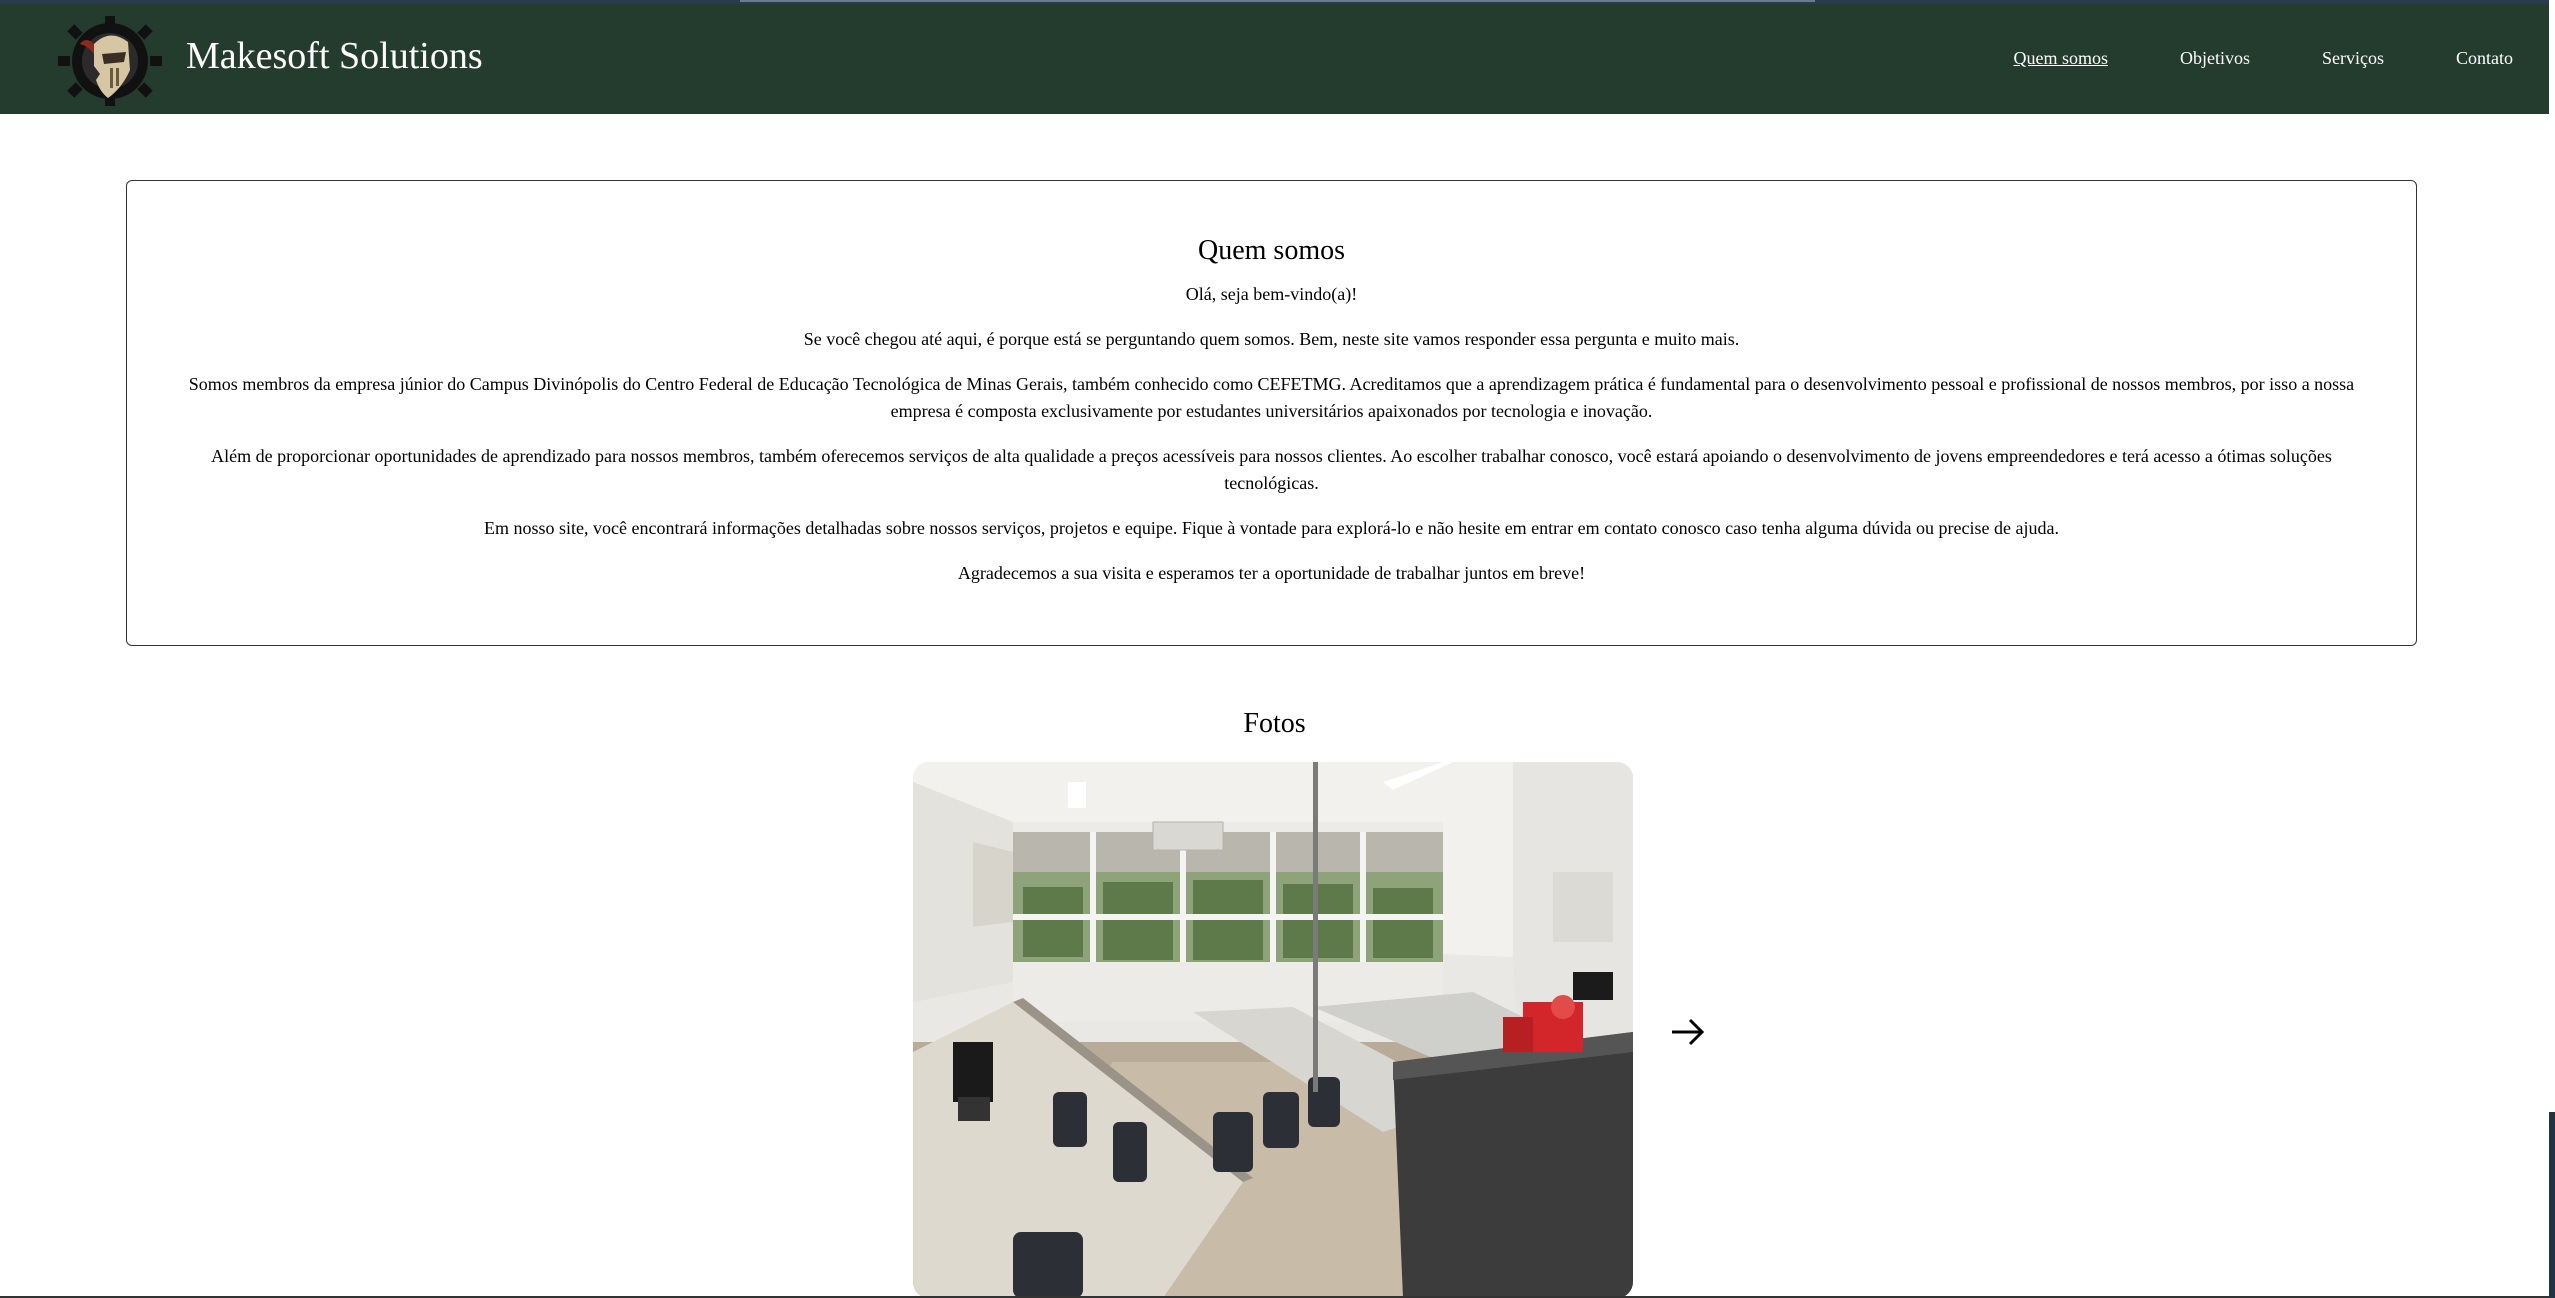 This screenshot has width=2555, height=1298. What do you see at coordinates (1277, 1) in the screenshot?
I see `top-border-accent` at bounding box center [1277, 1].